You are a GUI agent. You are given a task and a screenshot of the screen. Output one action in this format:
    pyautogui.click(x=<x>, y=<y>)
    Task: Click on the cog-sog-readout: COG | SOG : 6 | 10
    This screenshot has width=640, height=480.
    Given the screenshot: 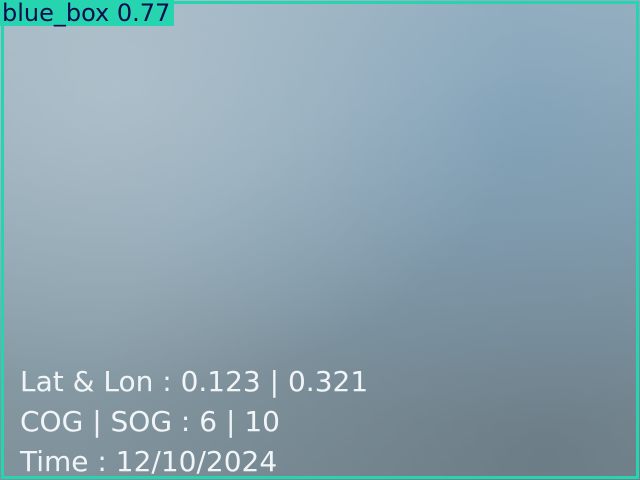 What is the action you would take?
    pyautogui.click(x=150, y=421)
    